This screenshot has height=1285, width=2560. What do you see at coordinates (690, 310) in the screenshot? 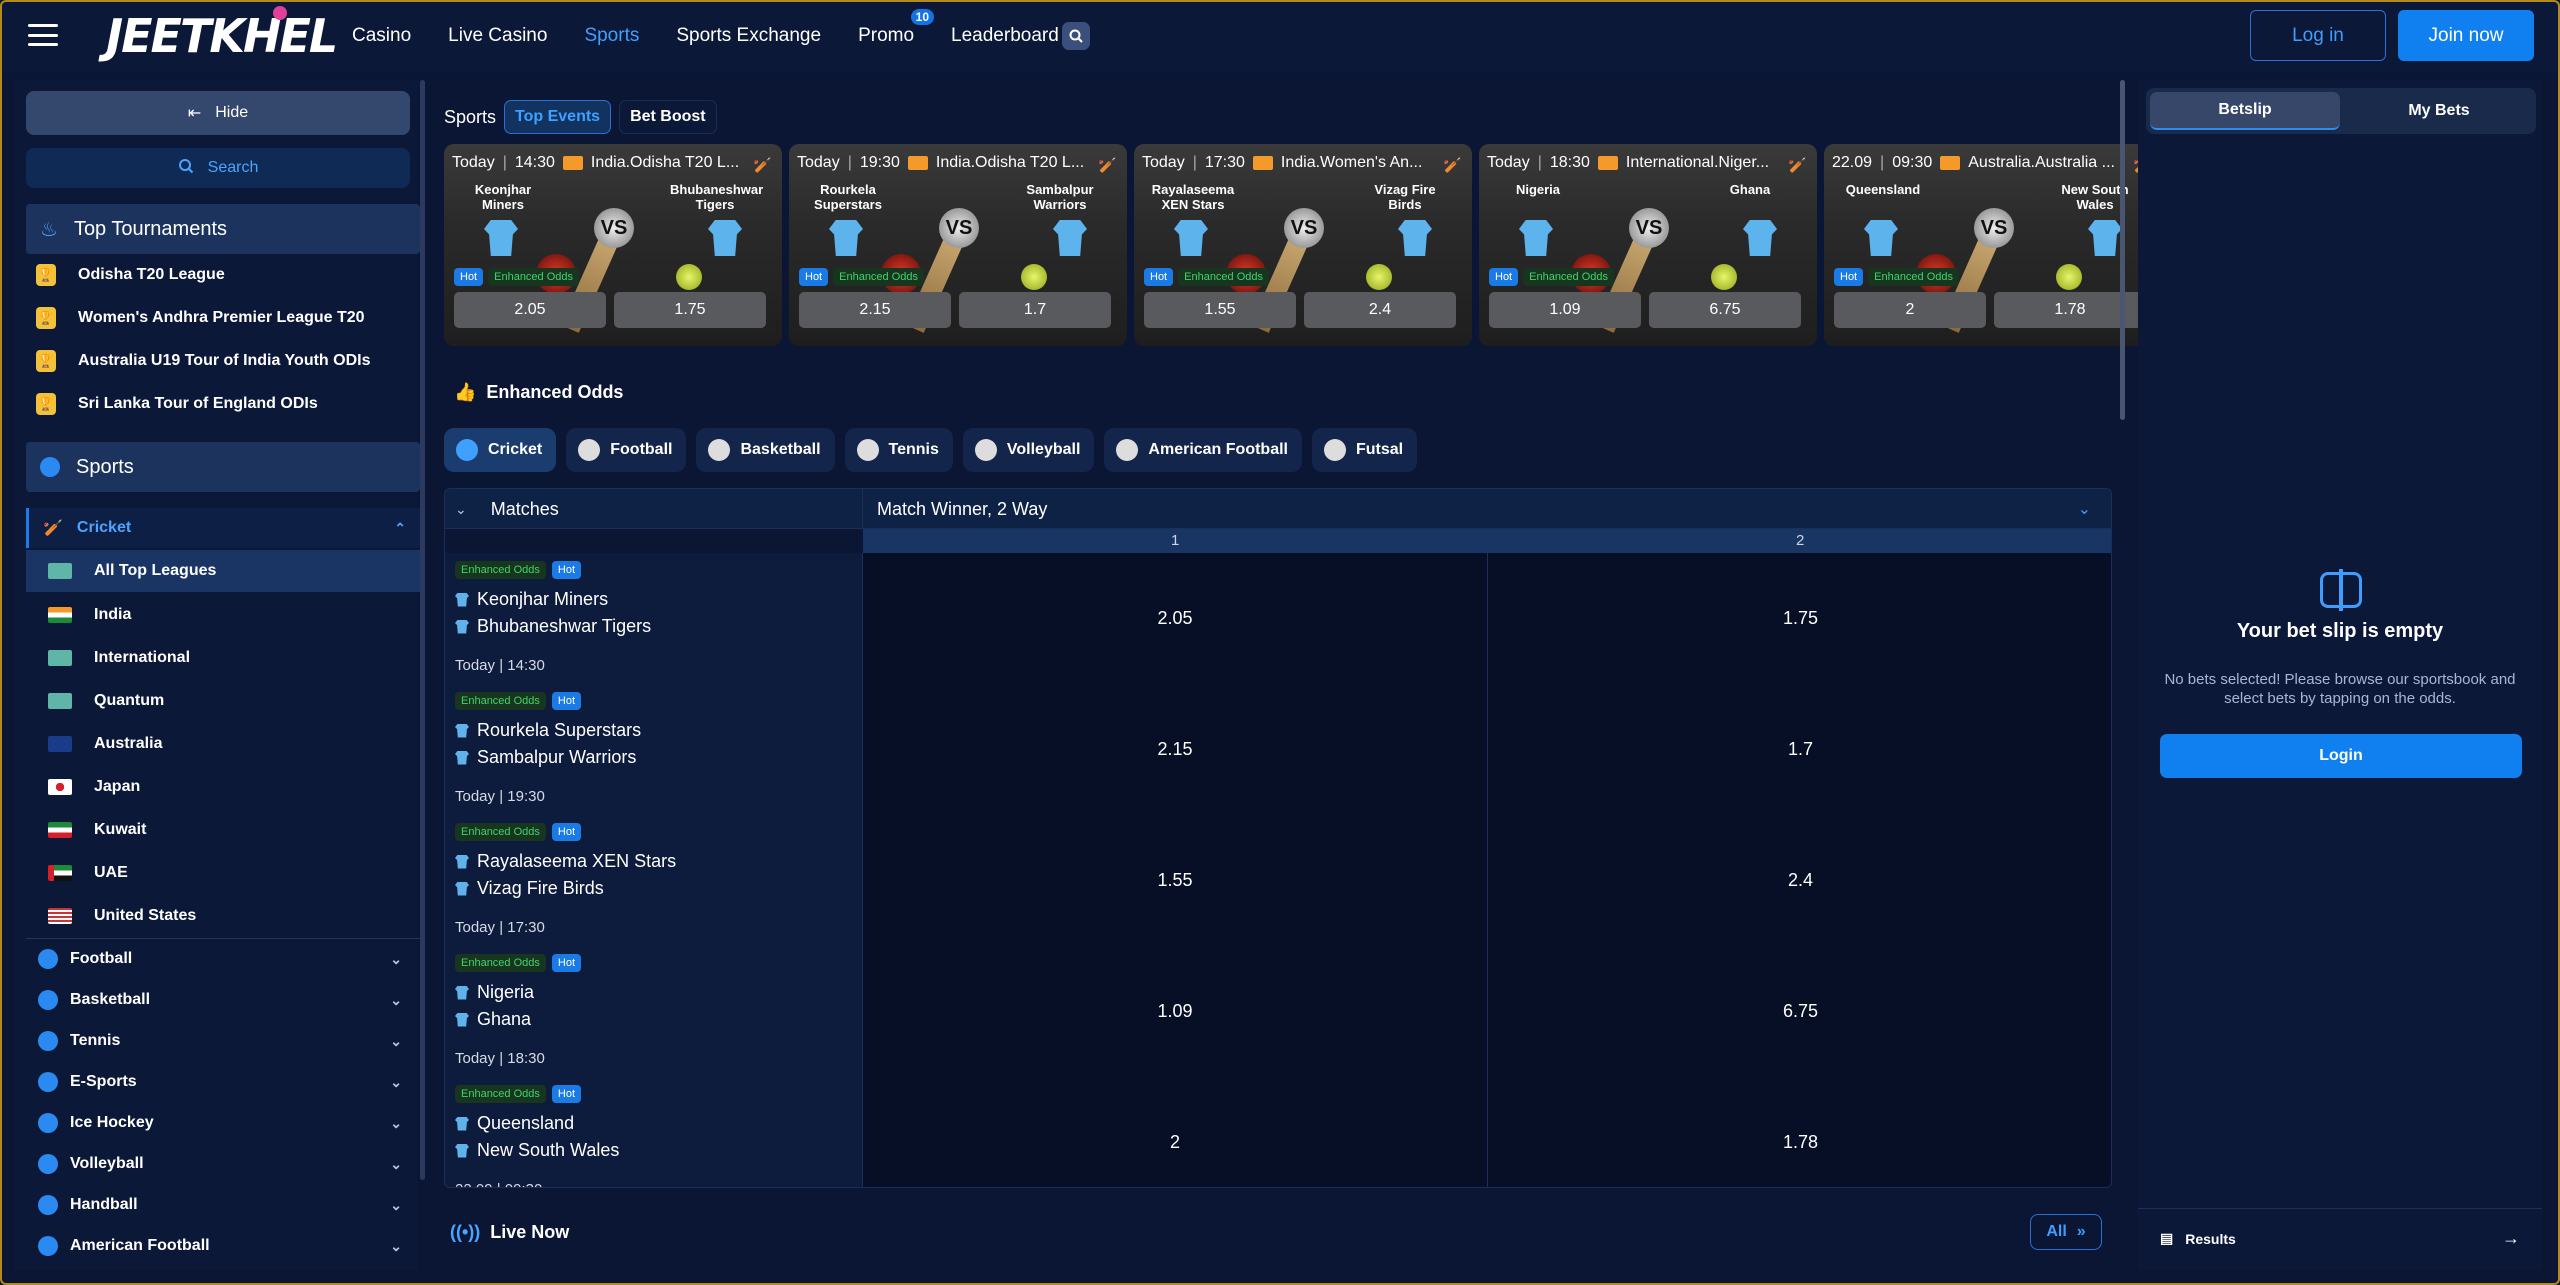
I see `odds-button-away: 1.75` at bounding box center [690, 310].